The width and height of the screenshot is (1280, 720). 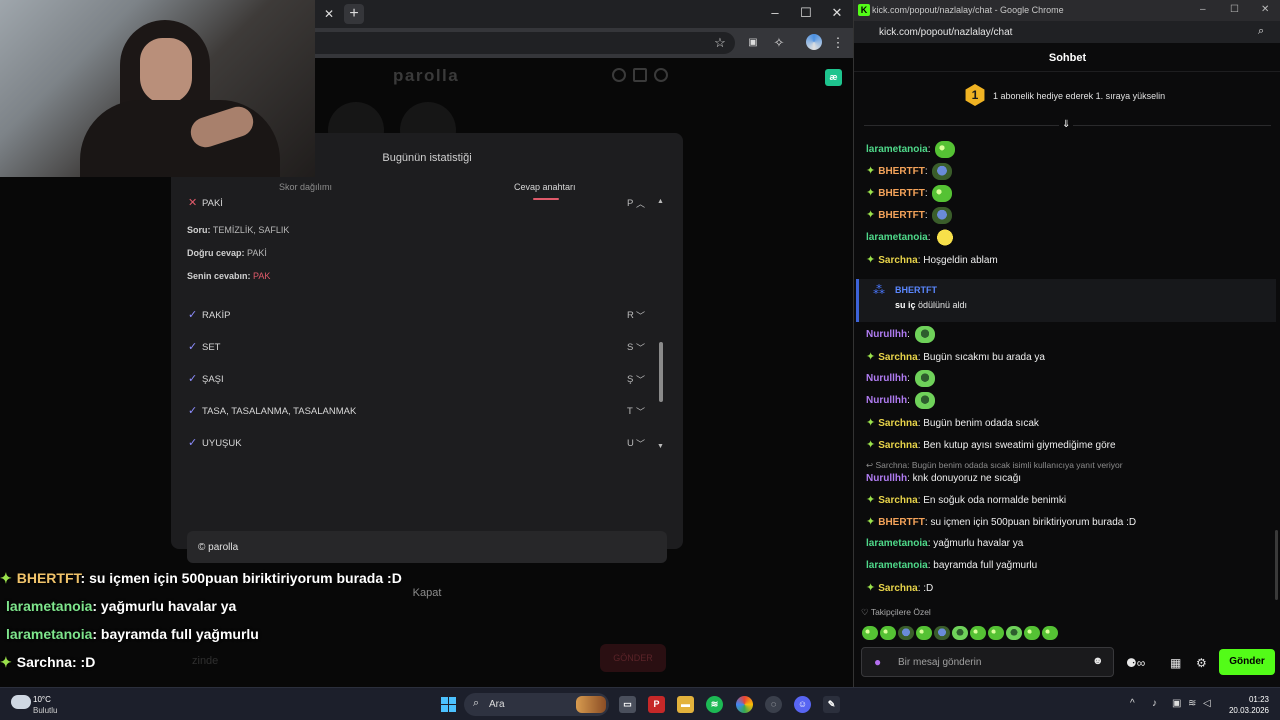 What do you see at coordinates (427, 547) in the screenshot?
I see `share-text-box: © parolla` at bounding box center [427, 547].